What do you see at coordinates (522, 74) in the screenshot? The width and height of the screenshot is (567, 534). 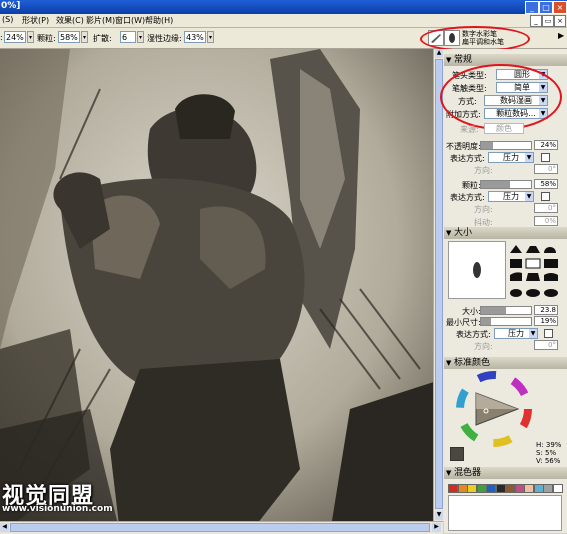 I see `dab-type-dropdown: 圆形 ▼` at bounding box center [522, 74].